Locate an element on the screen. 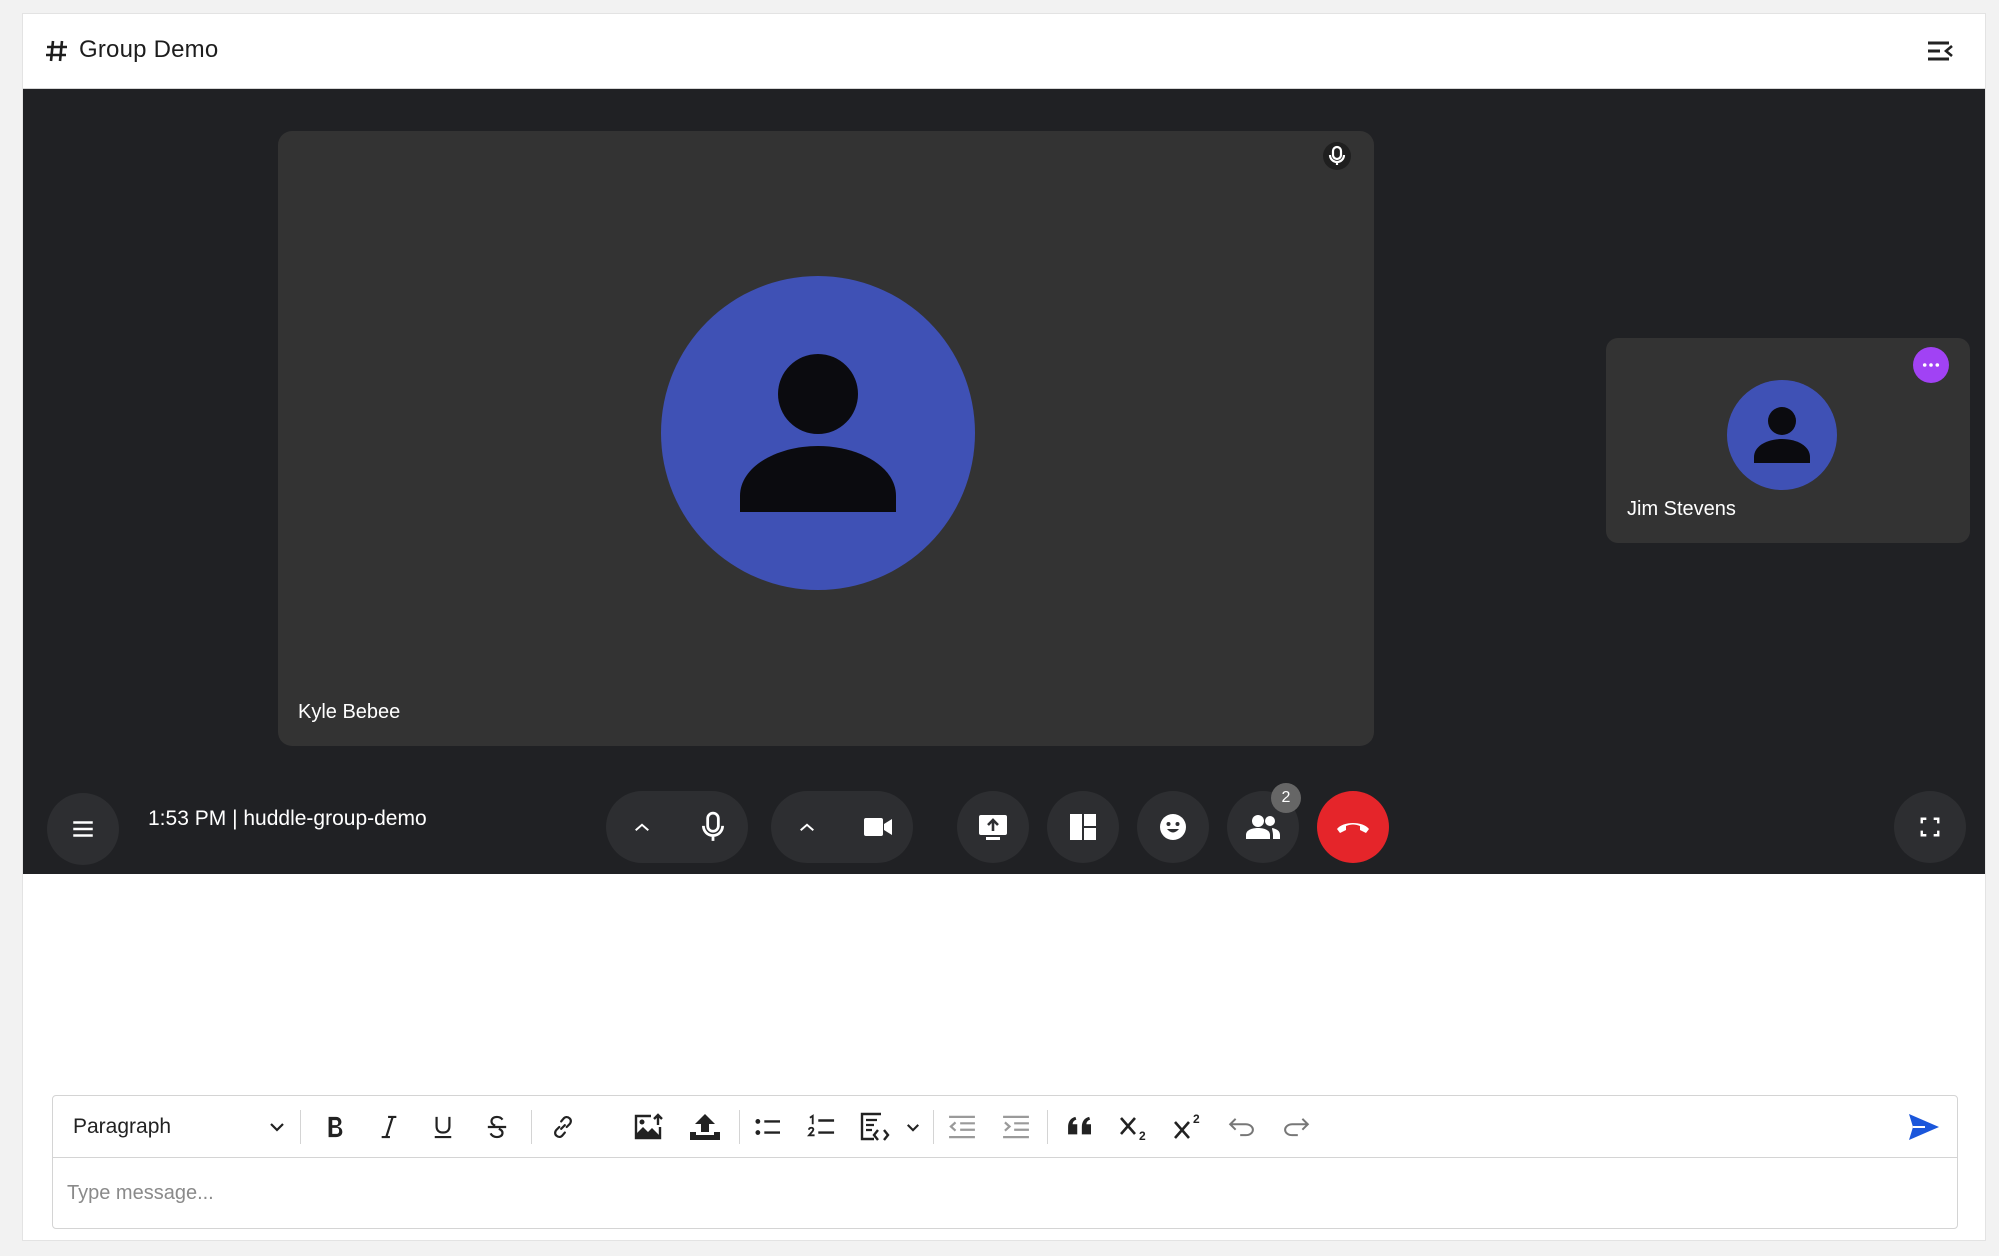  bold-icon is located at coordinates (335, 1127).